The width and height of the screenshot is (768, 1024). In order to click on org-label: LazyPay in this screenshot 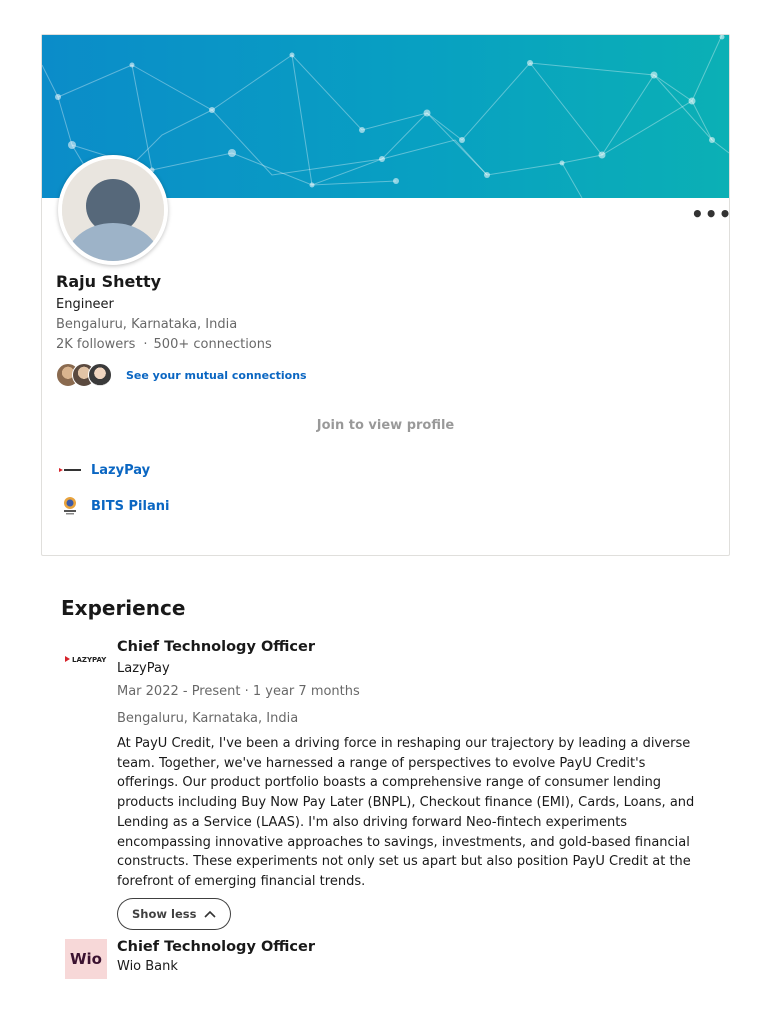, I will do `click(121, 470)`.